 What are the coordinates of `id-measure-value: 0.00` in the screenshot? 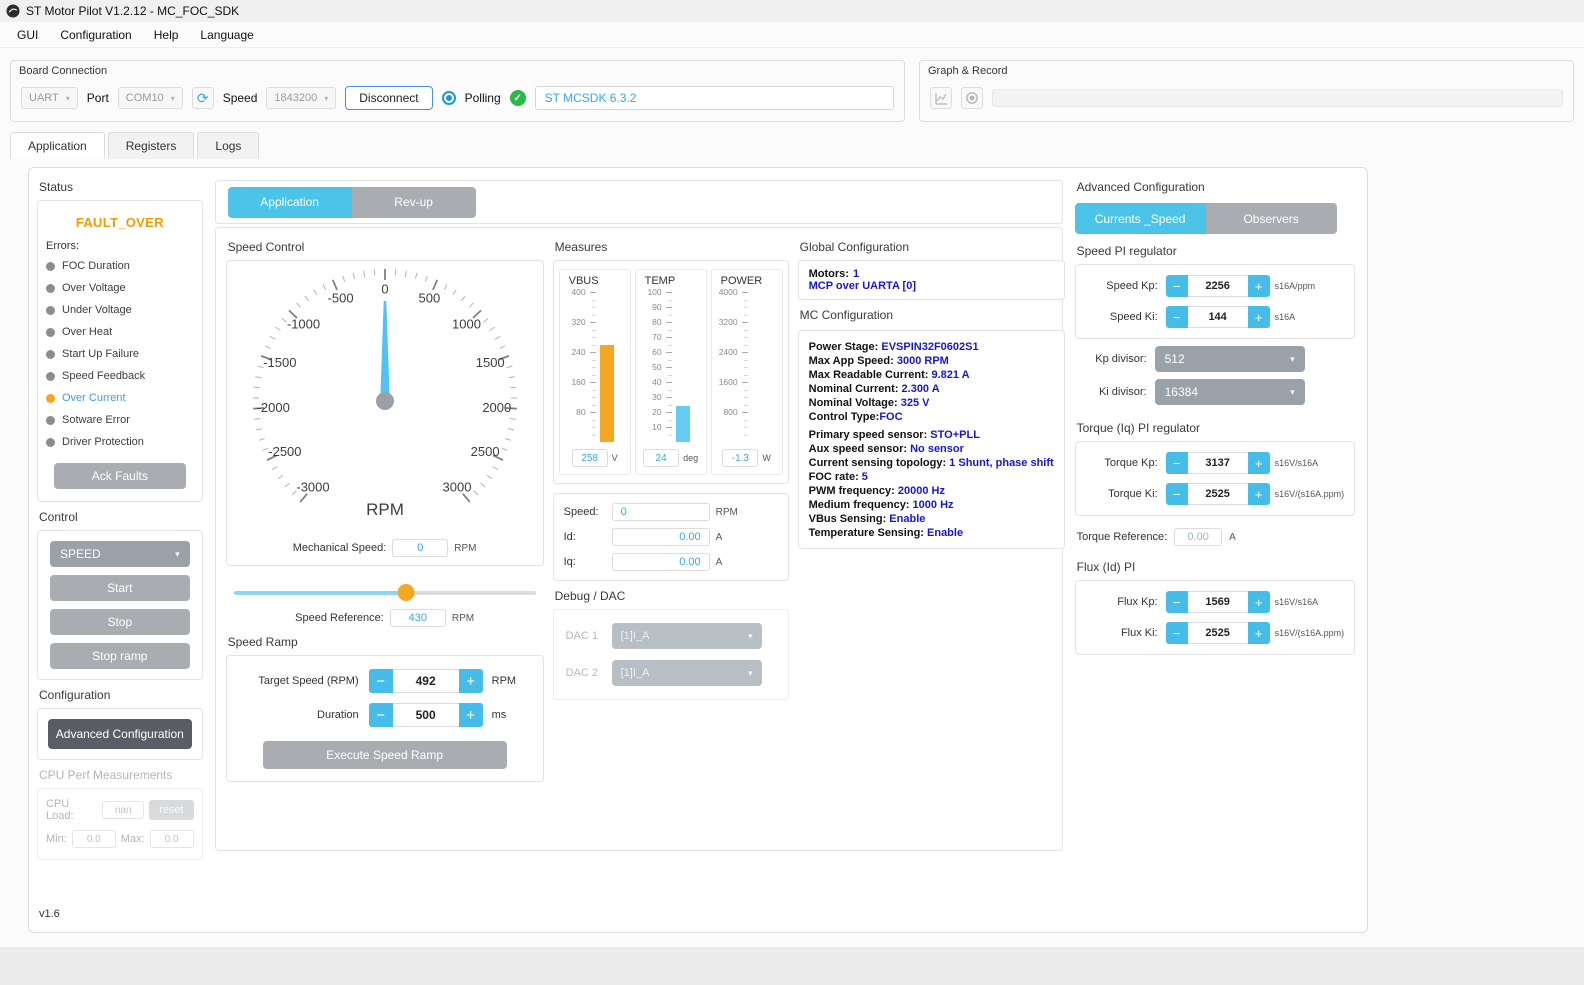 It's located at (660, 537).